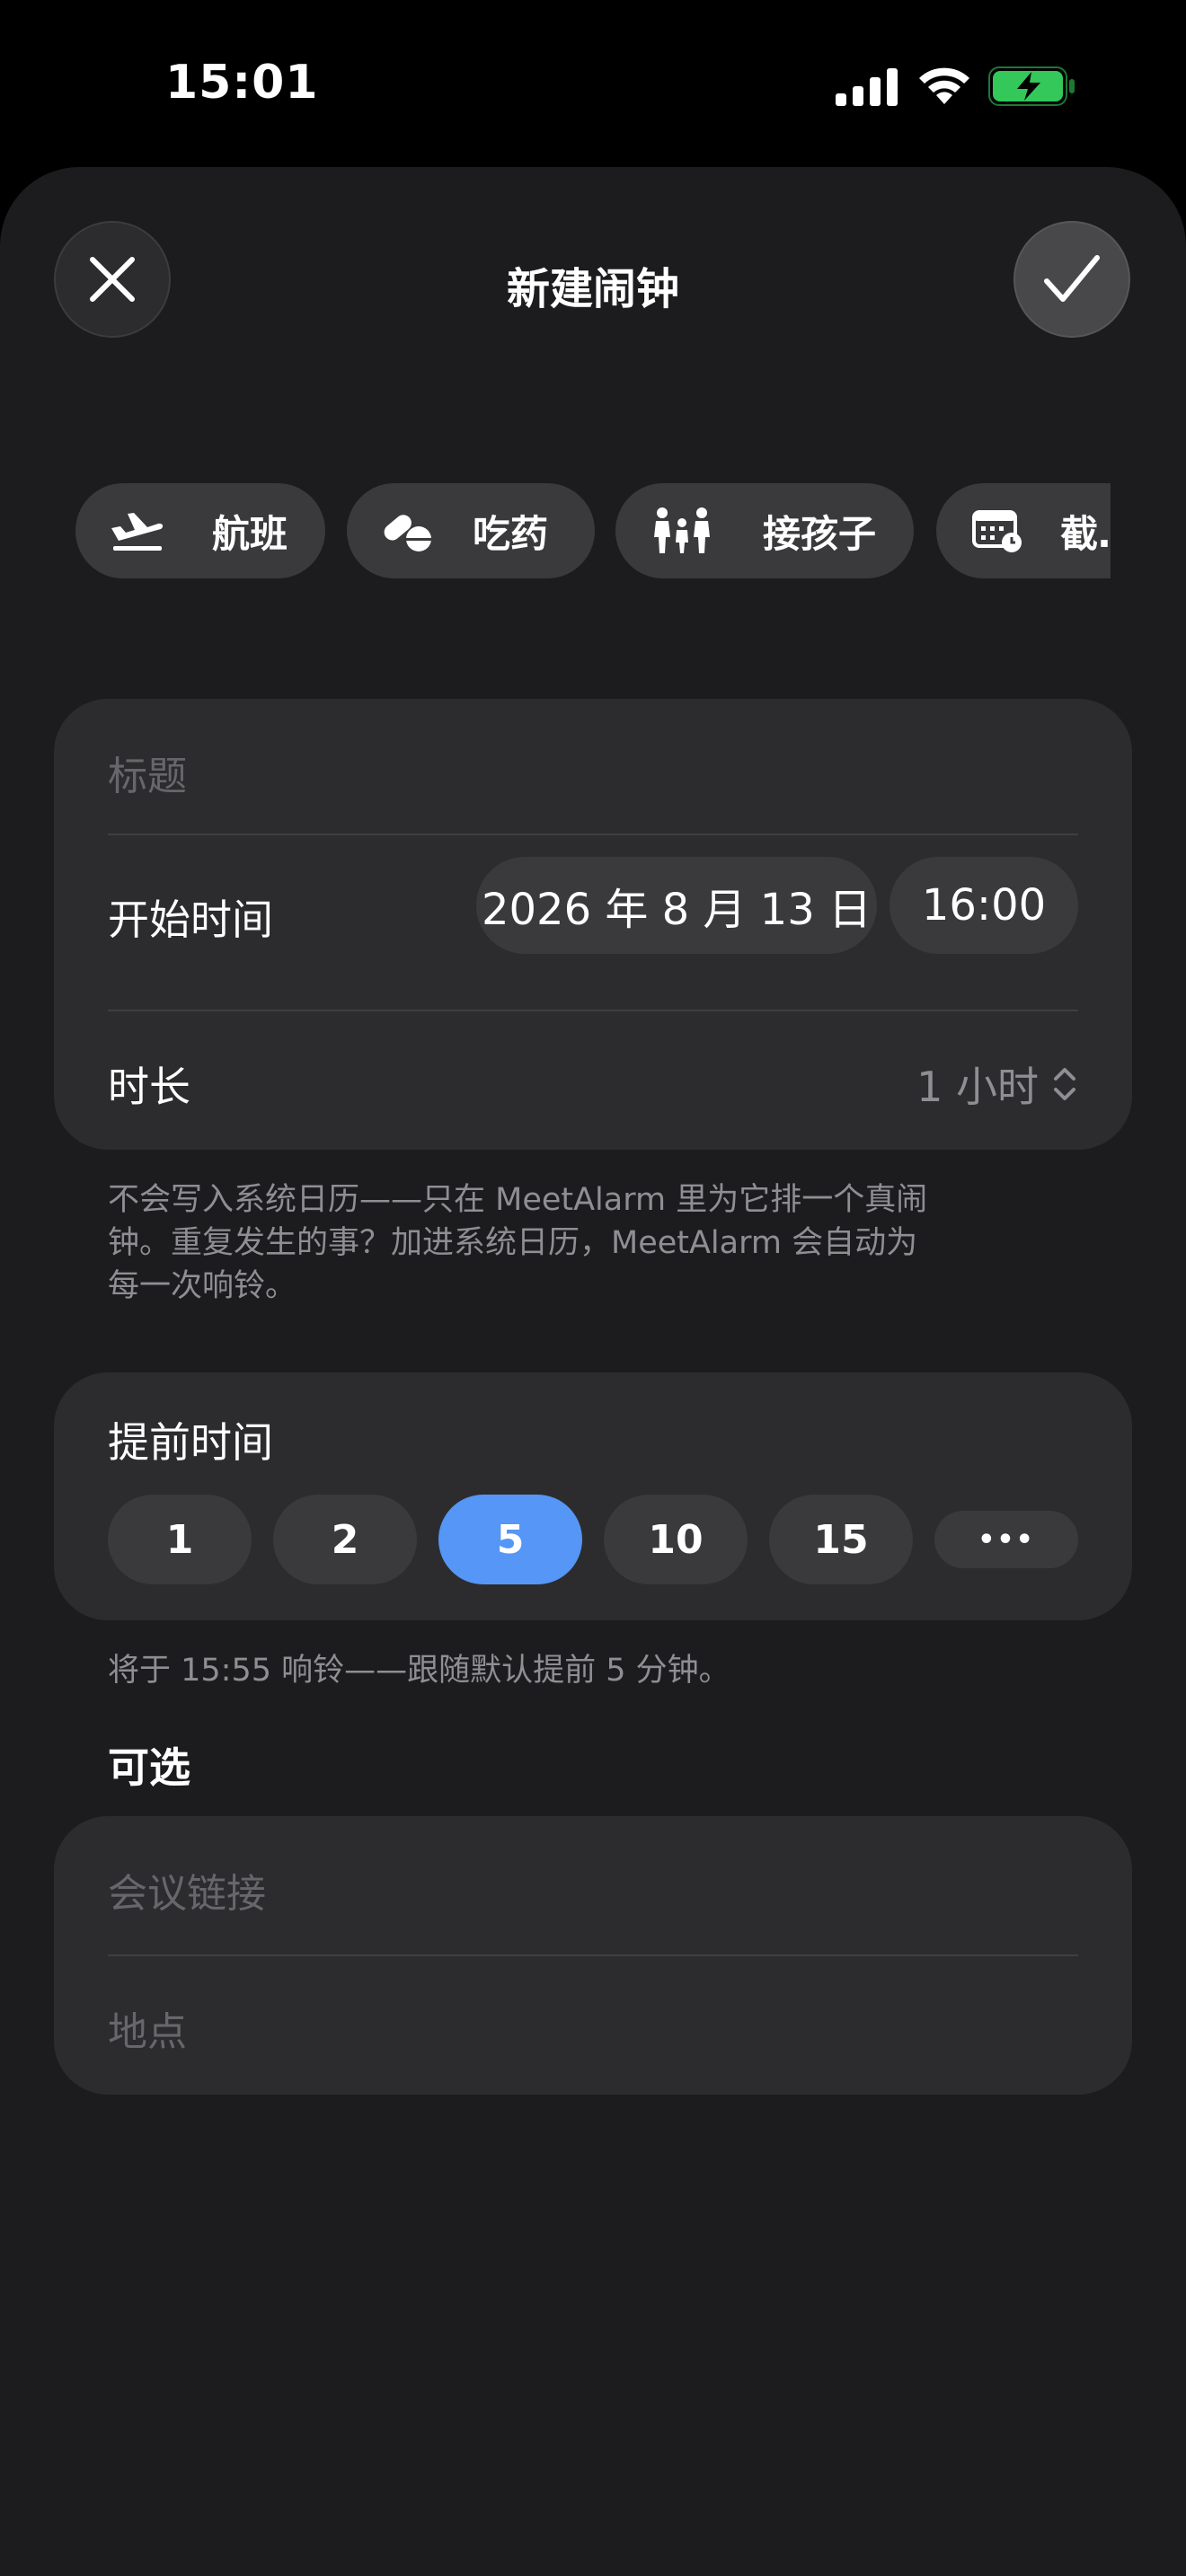  I want to click on chip-label: 吃药, so click(511, 533).